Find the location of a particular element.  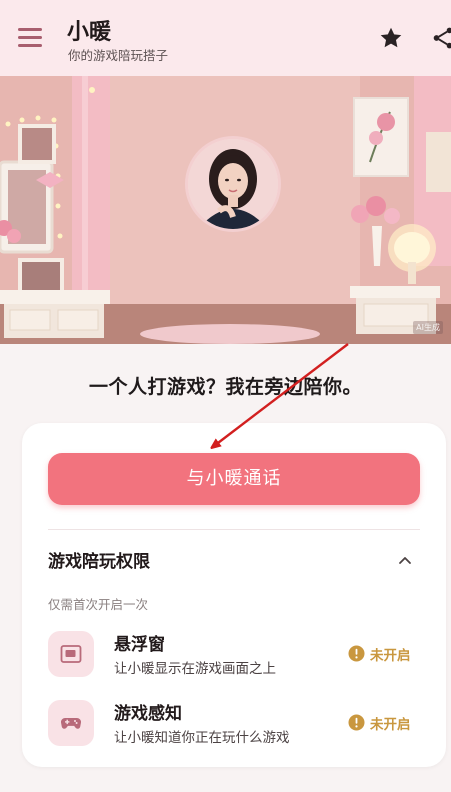

app-subtitle: 你的游戏陪玩搭子 is located at coordinates (118, 55).